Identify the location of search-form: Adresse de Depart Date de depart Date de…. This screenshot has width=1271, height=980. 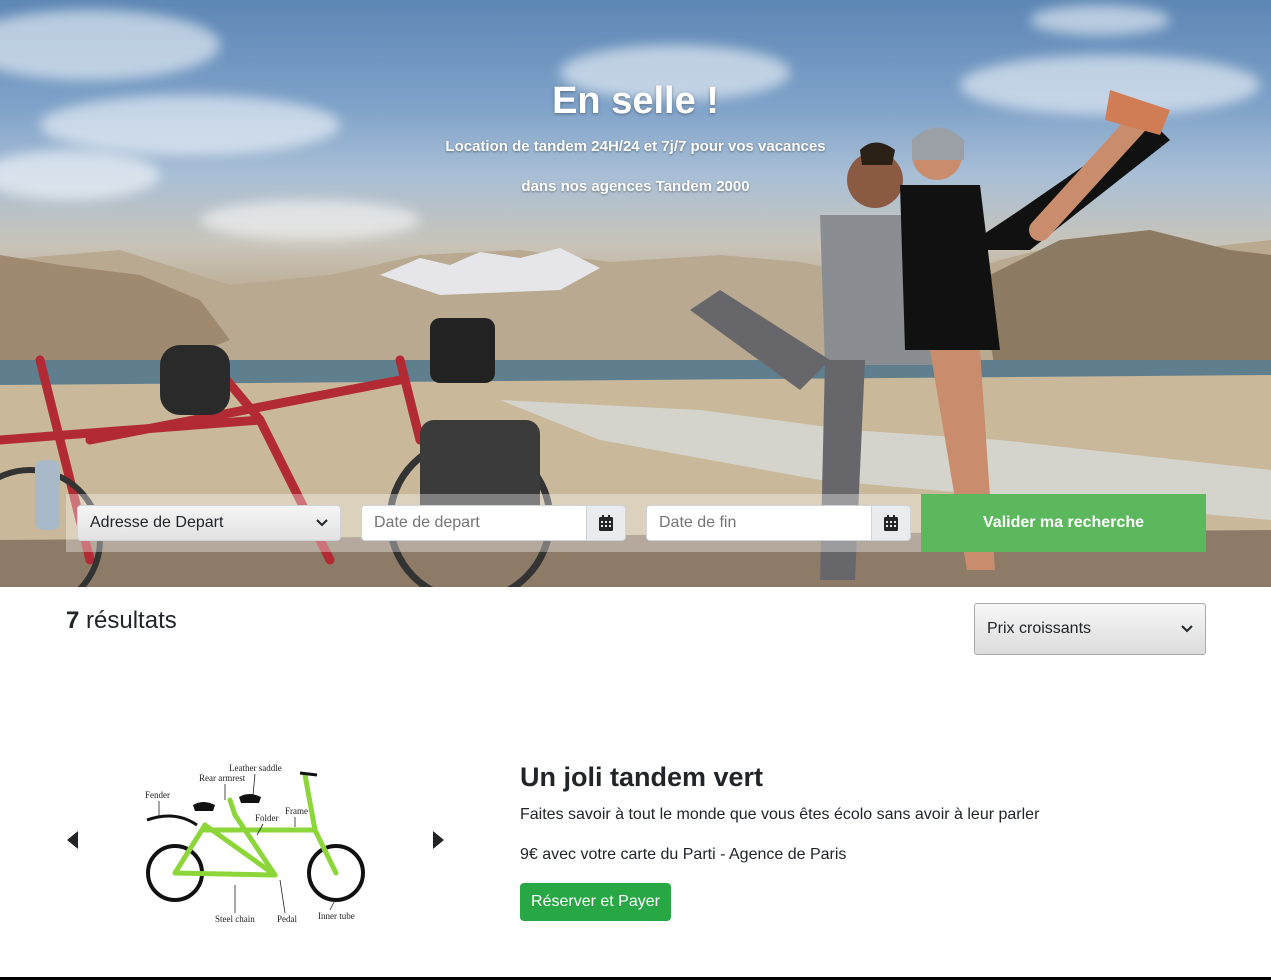
(636, 523).